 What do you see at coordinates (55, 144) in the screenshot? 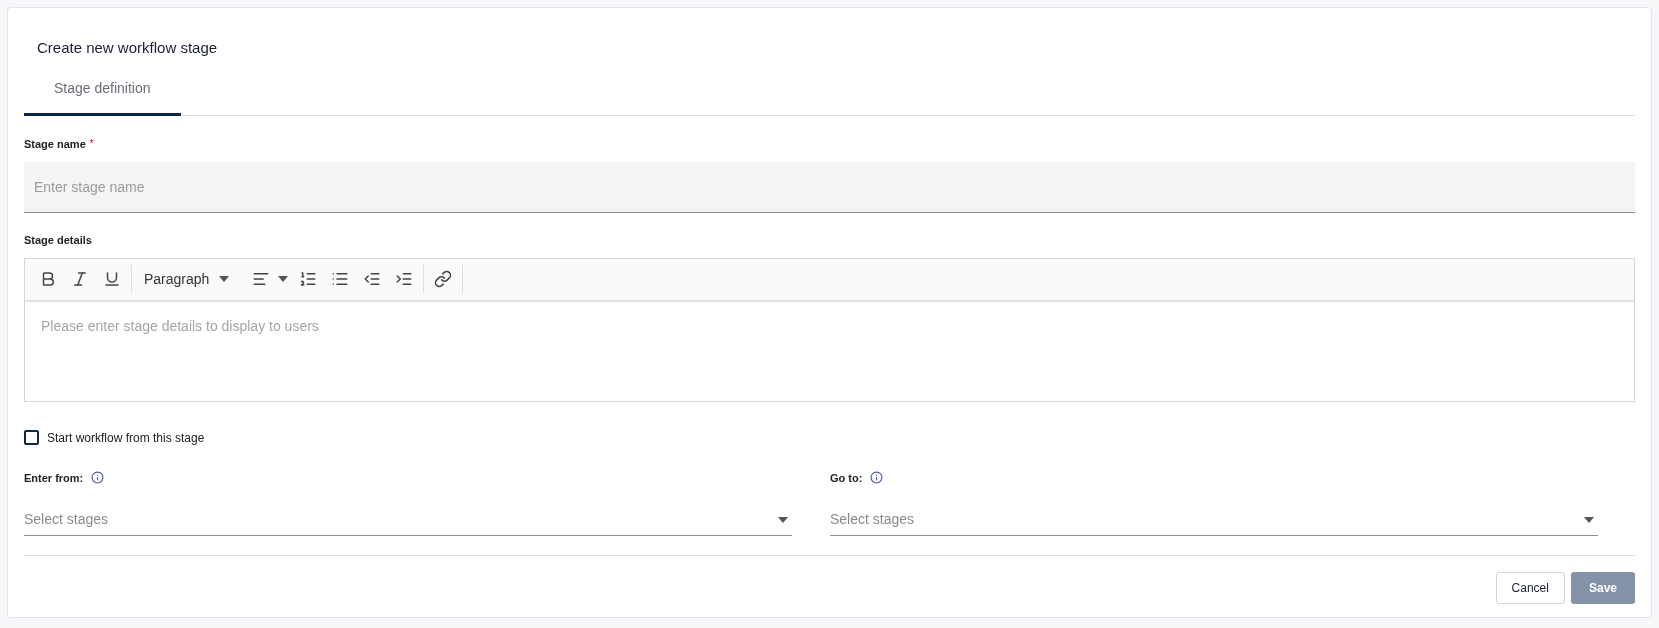
I see `field-label: Stage name` at bounding box center [55, 144].